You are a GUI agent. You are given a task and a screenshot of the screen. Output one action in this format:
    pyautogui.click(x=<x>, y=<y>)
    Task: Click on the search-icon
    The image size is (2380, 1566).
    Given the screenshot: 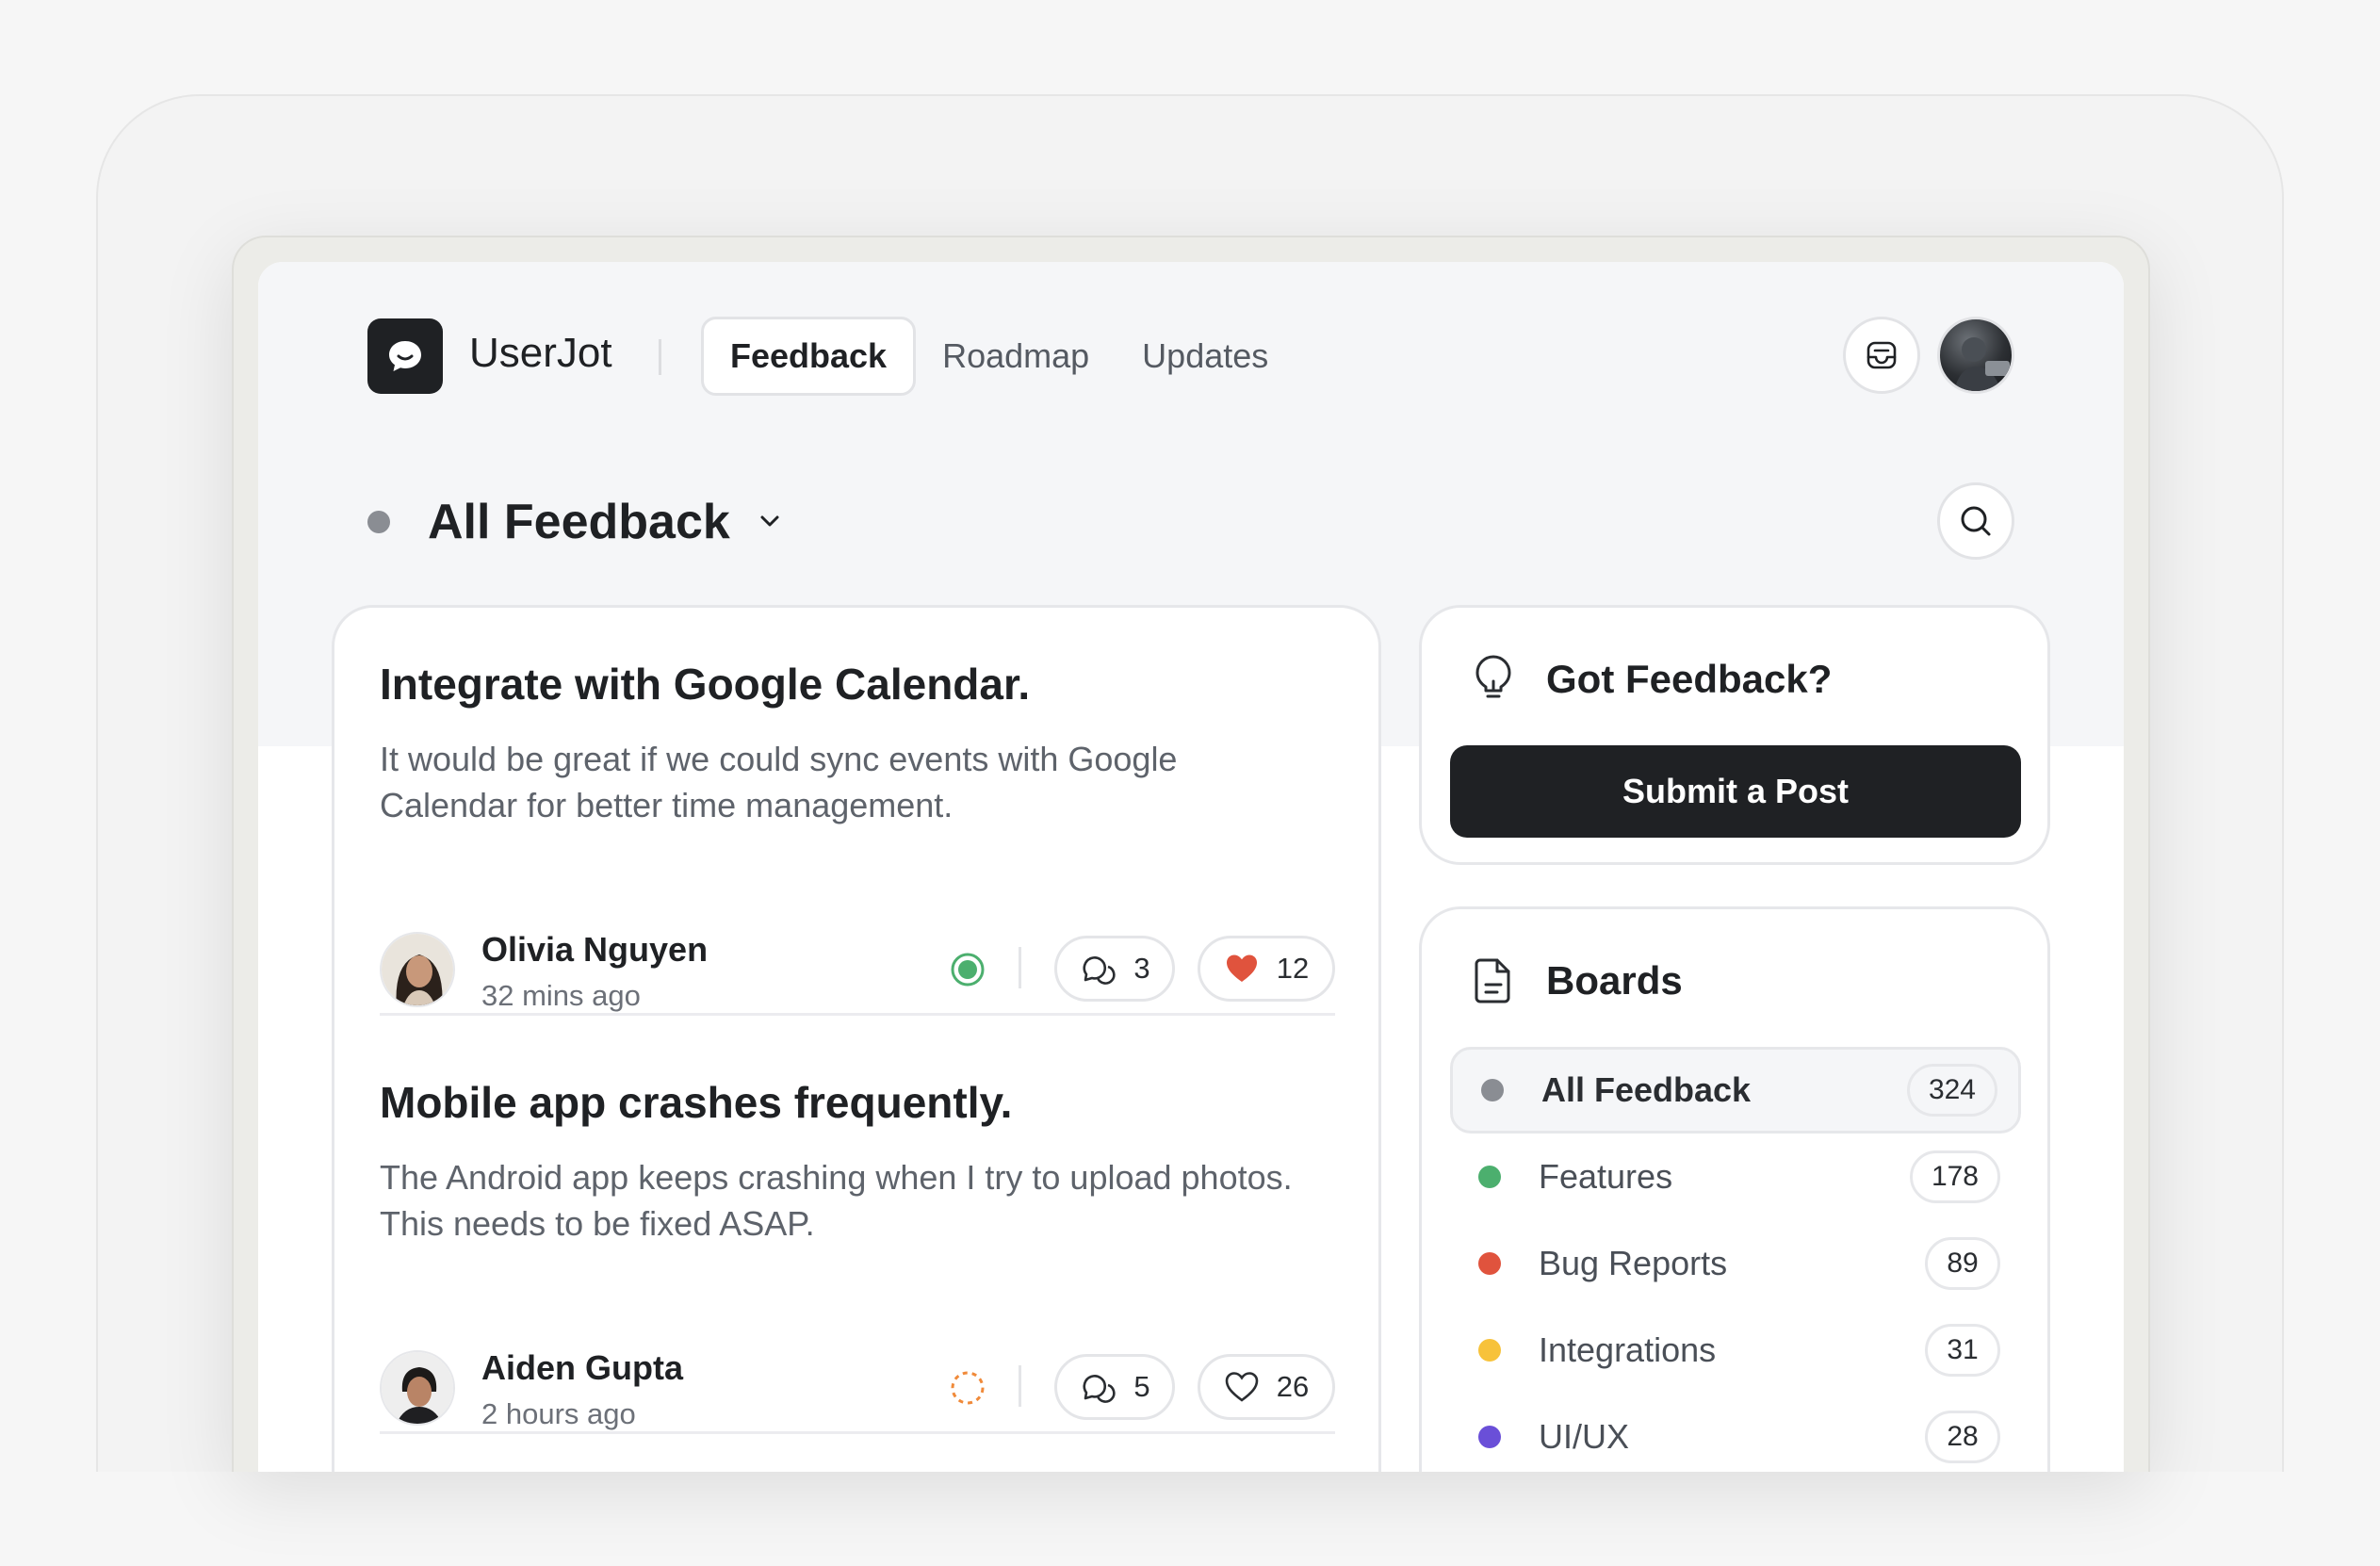 What is the action you would take?
    pyautogui.click(x=1976, y=521)
    